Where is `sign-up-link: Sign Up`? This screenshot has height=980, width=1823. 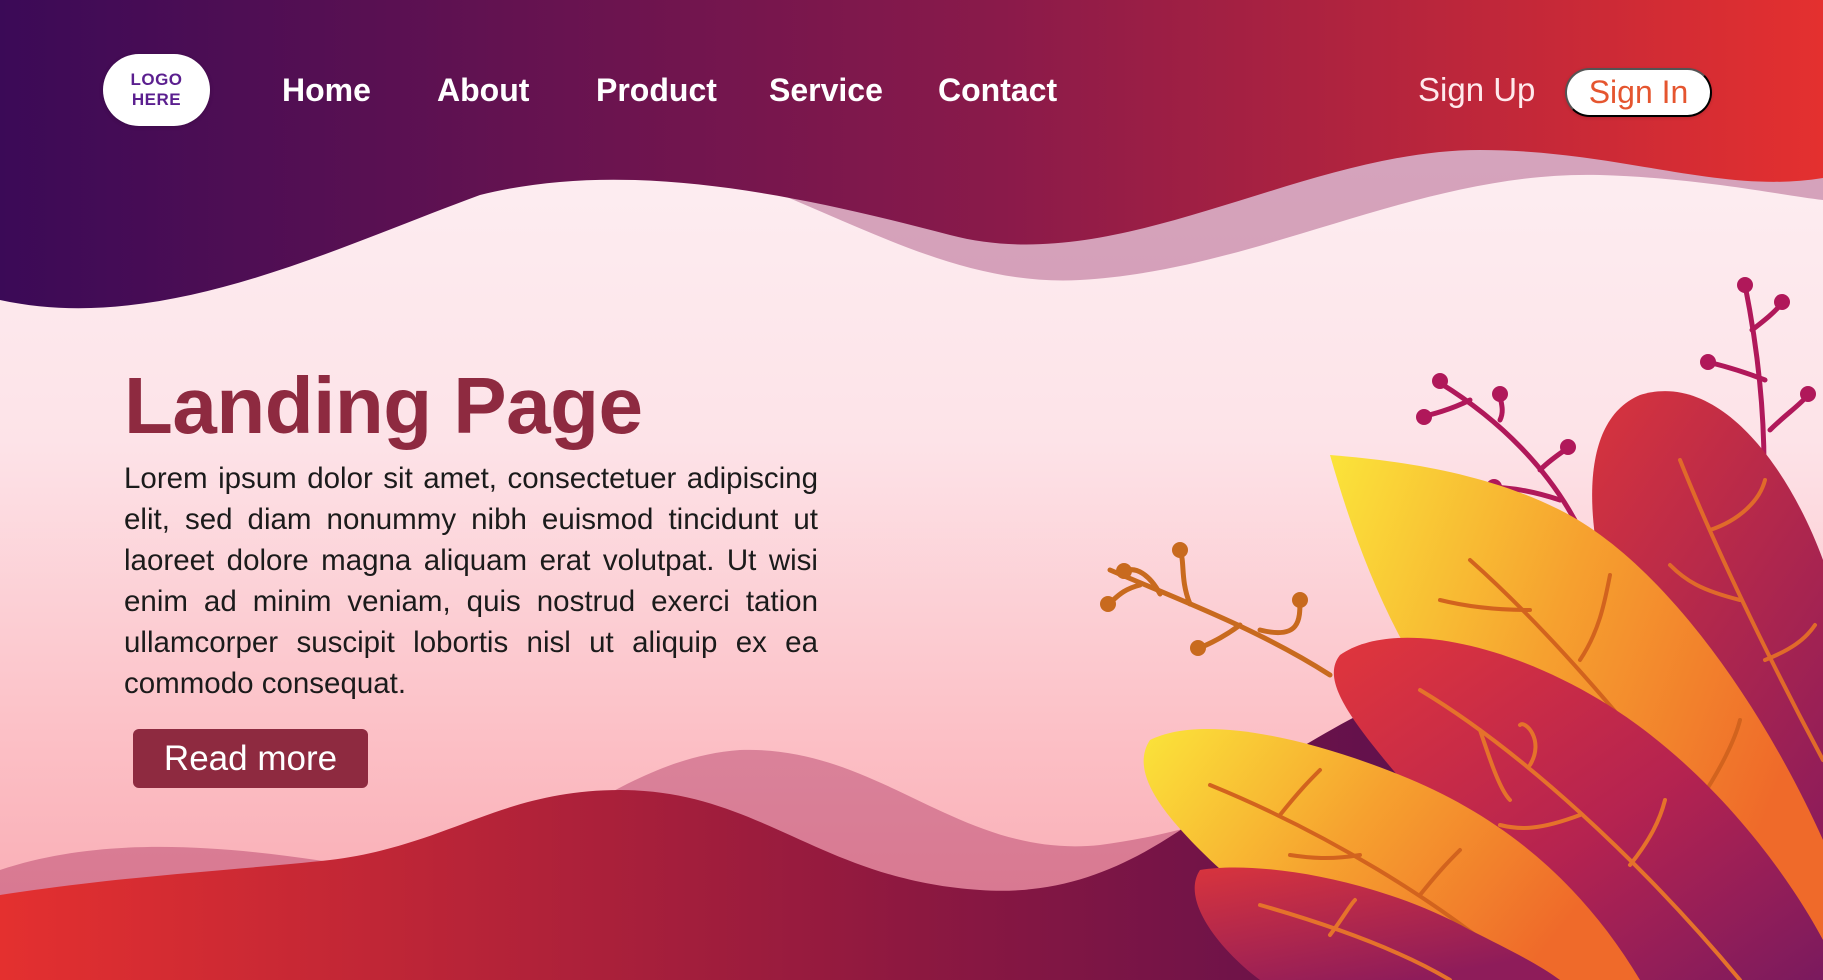
sign-up-link: Sign Up is located at coordinates (1476, 90).